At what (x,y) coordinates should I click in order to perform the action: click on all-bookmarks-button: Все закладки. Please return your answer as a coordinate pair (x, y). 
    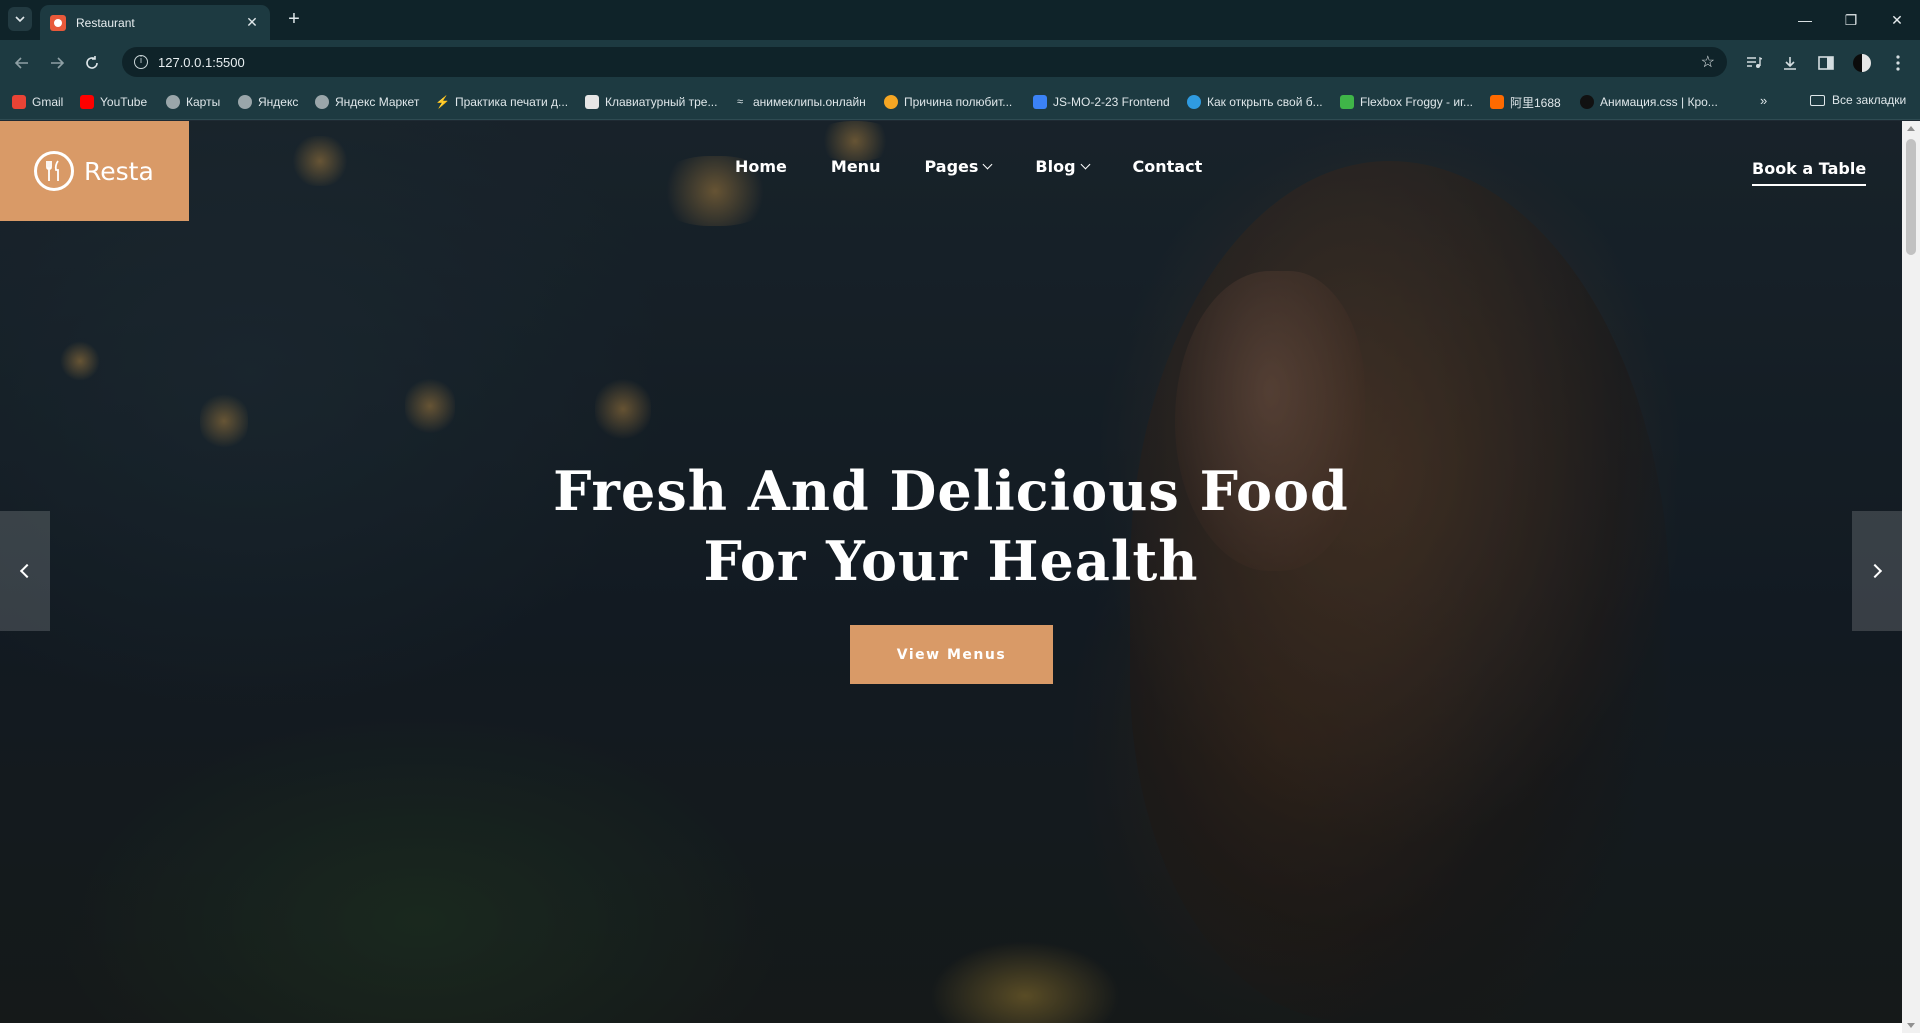
    Looking at the image, I should click on (1858, 100).